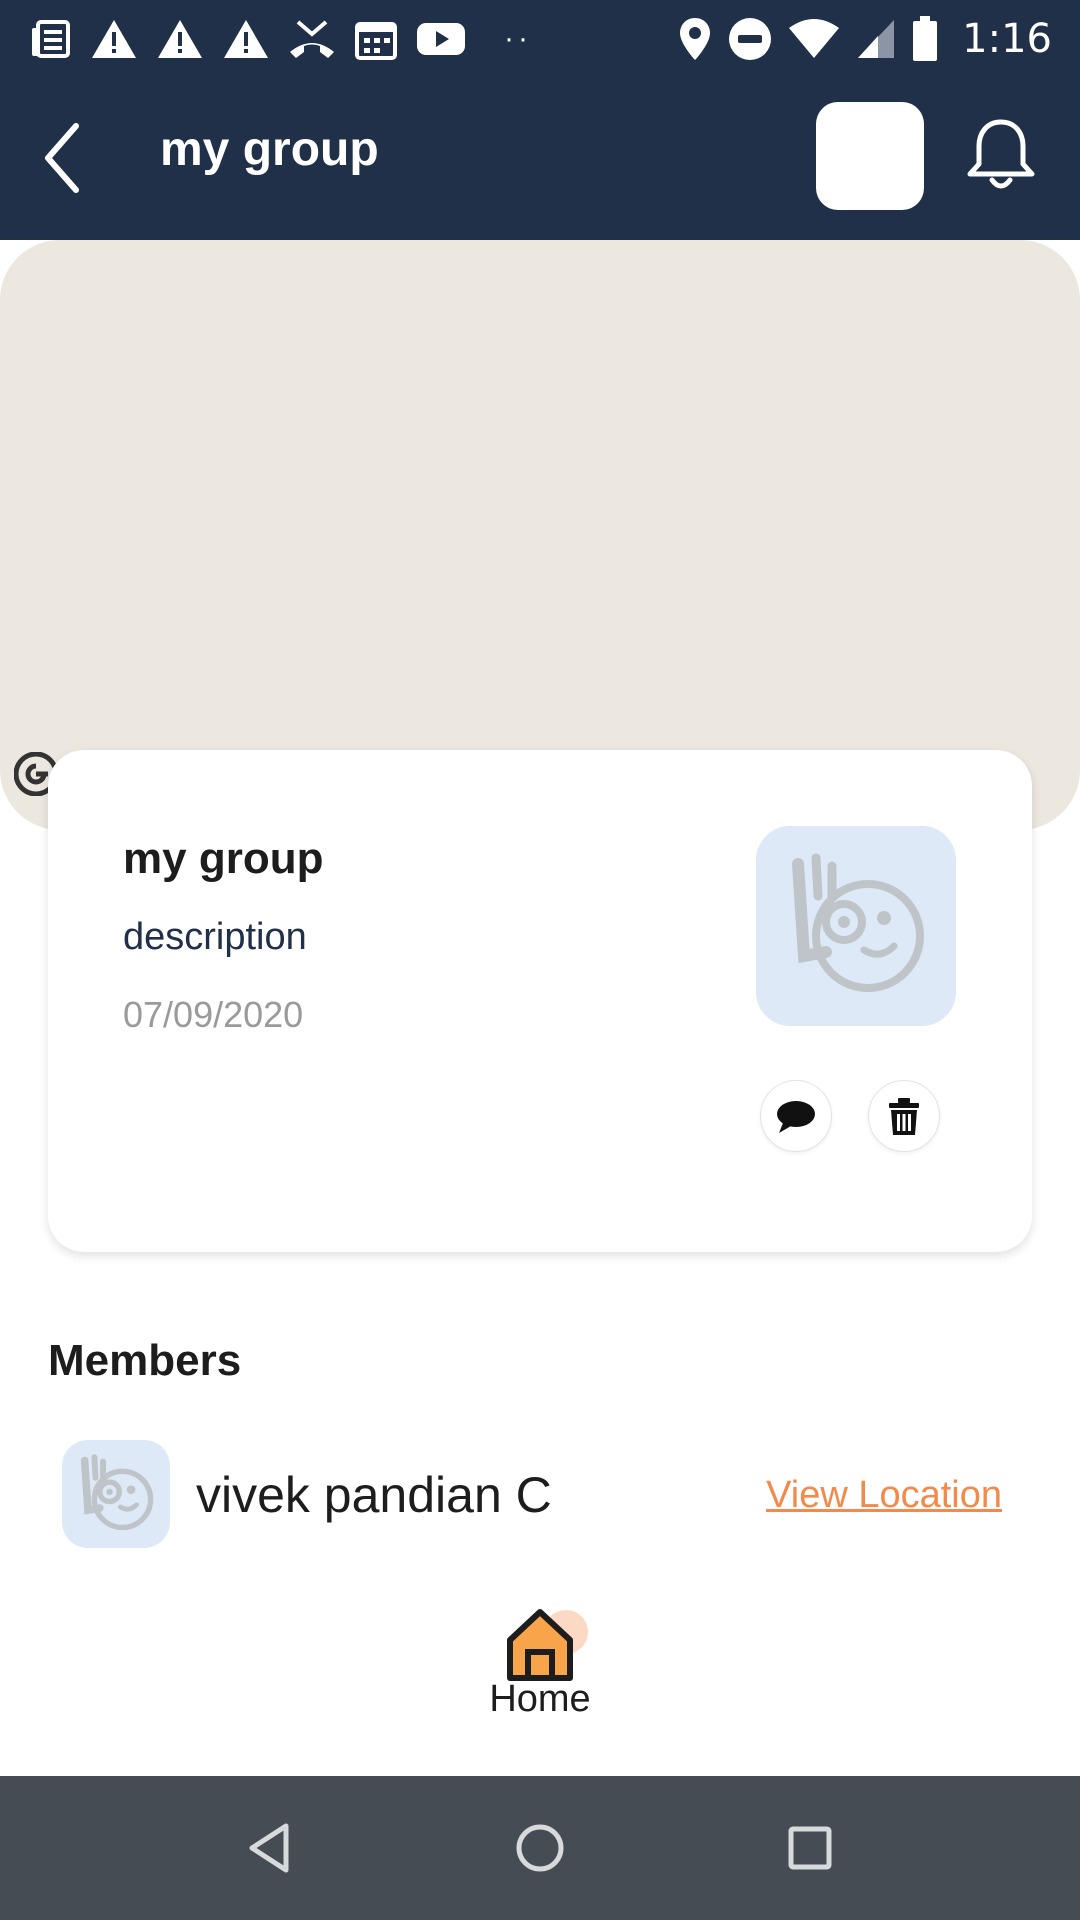 The width and height of the screenshot is (1080, 1920). I want to click on nav-back-button, so click(270, 1848).